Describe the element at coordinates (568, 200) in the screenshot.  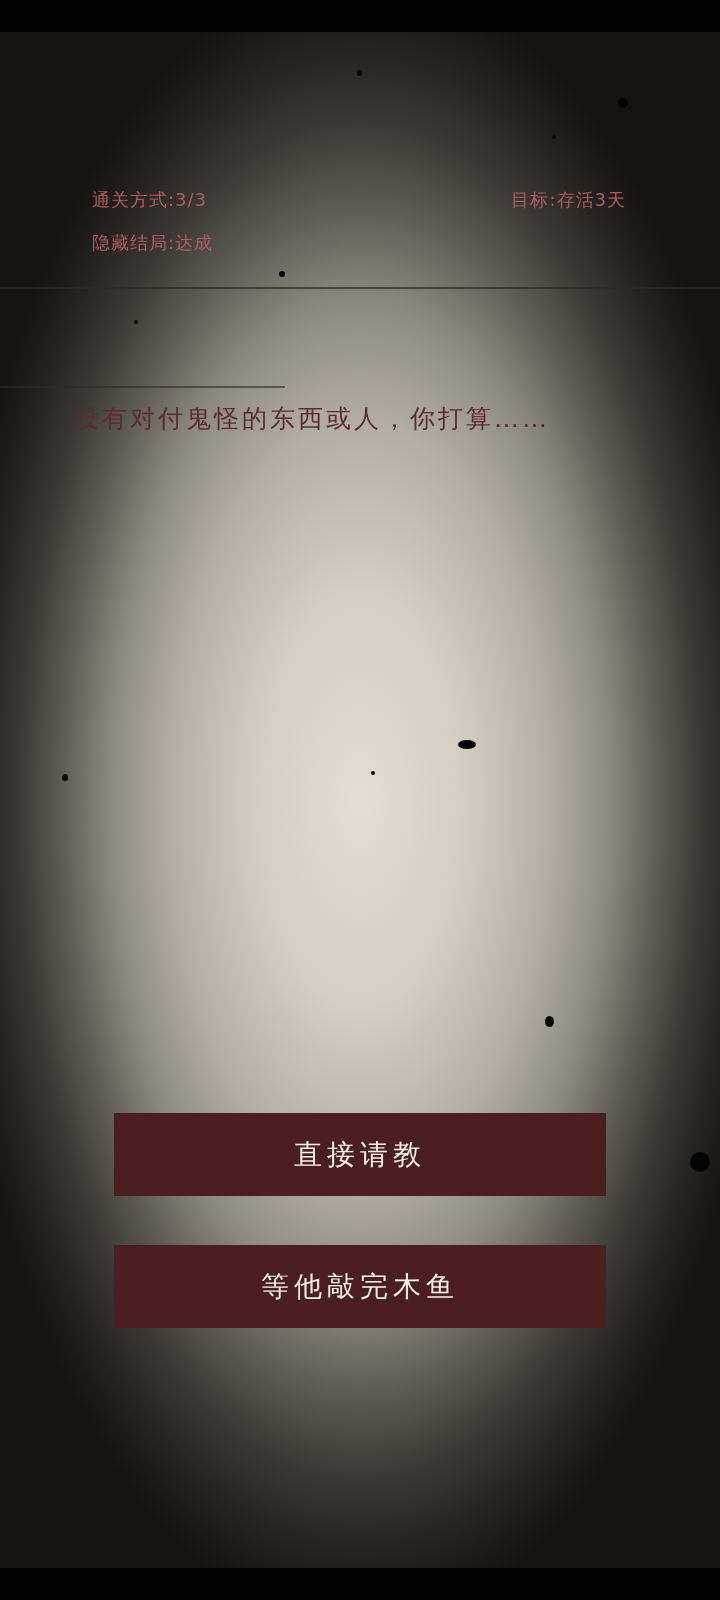
I see `goal-text: 目标:存活3天` at that location.